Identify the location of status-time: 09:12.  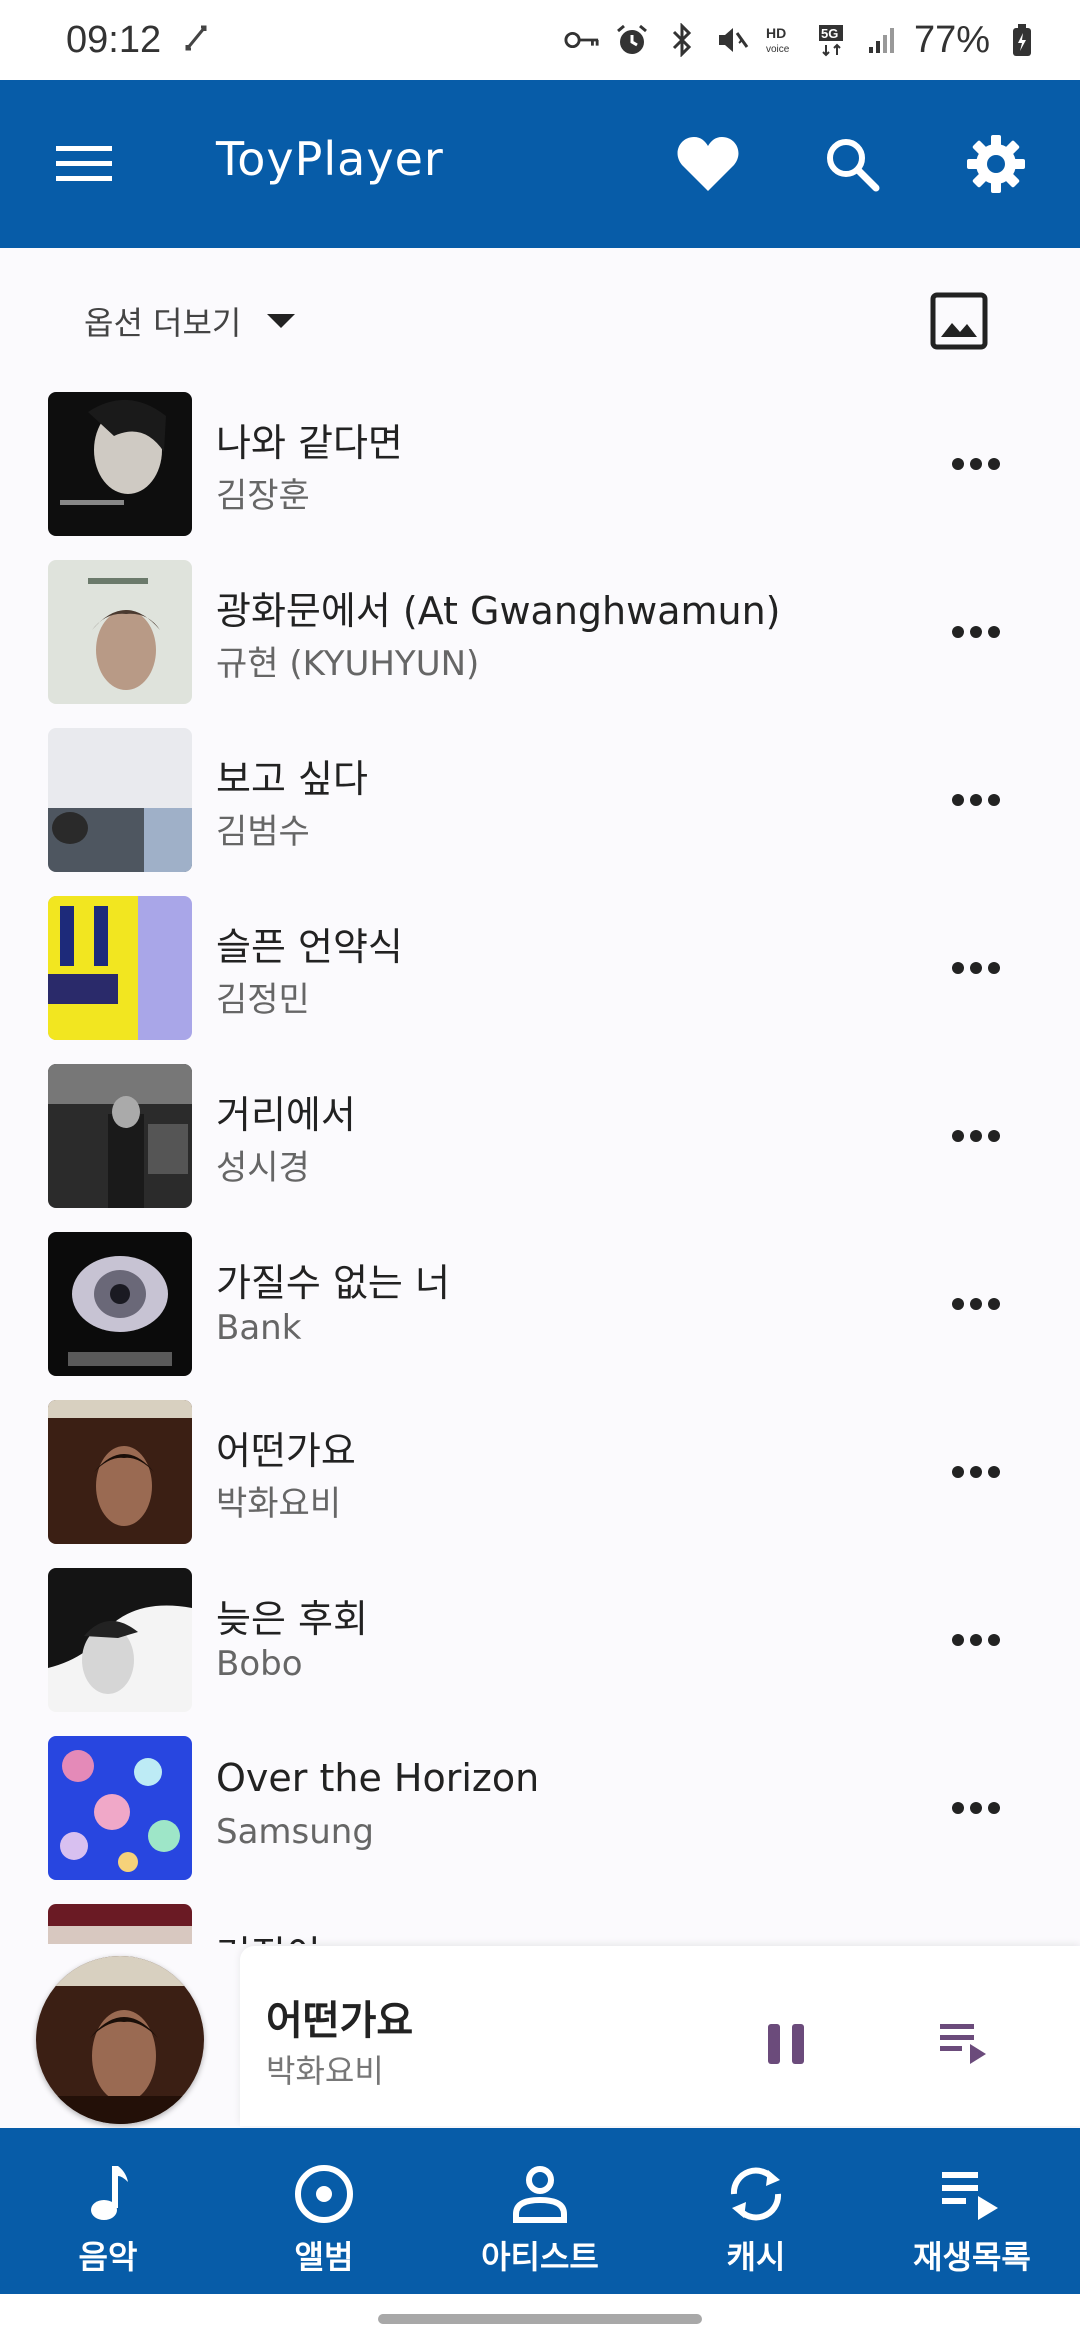
(114, 39).